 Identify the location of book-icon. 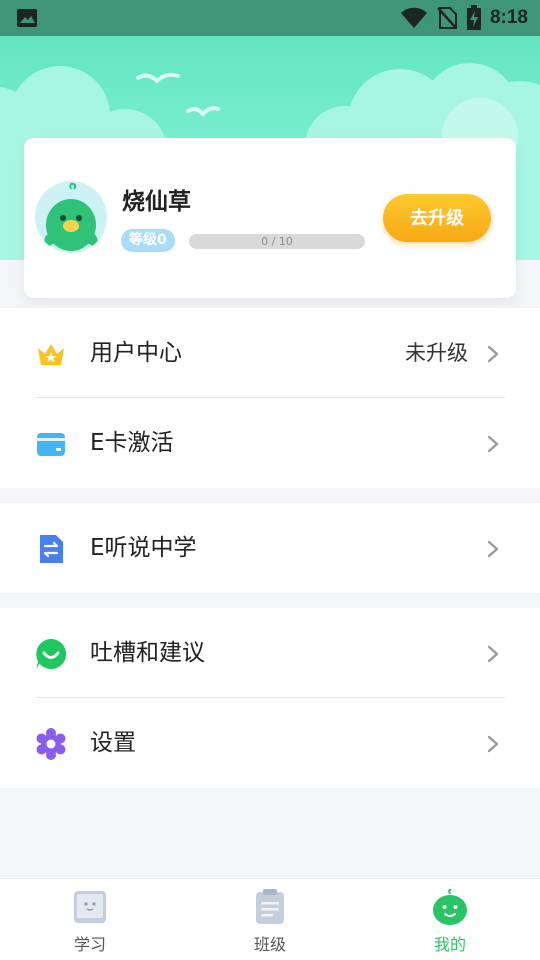
(90, 907).